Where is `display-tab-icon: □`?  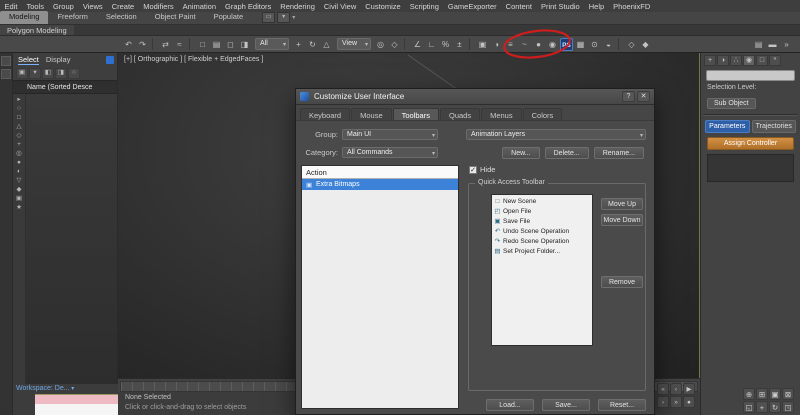
display-tab-icon: □ is located at coordinates (762, 60).